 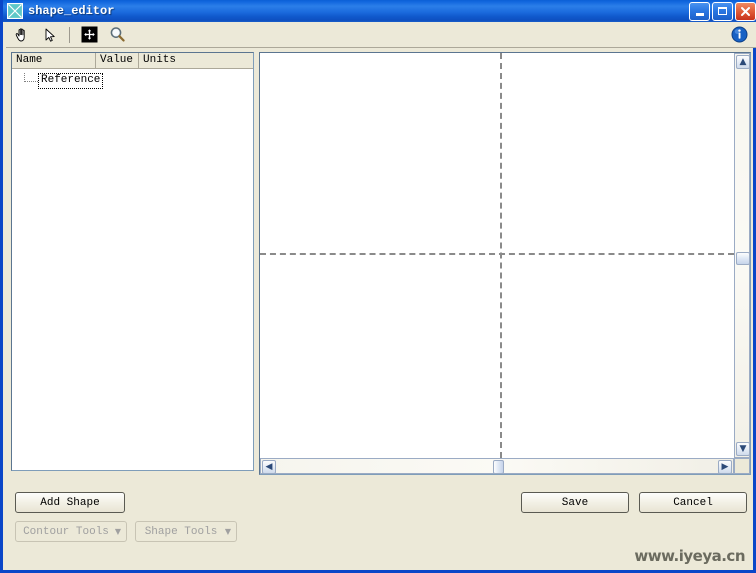 What do you see at coordinates (743, 449) in the screenshot?
I see `scroll-down-arrow-icon: ▼` at bounding box center [743, 449].